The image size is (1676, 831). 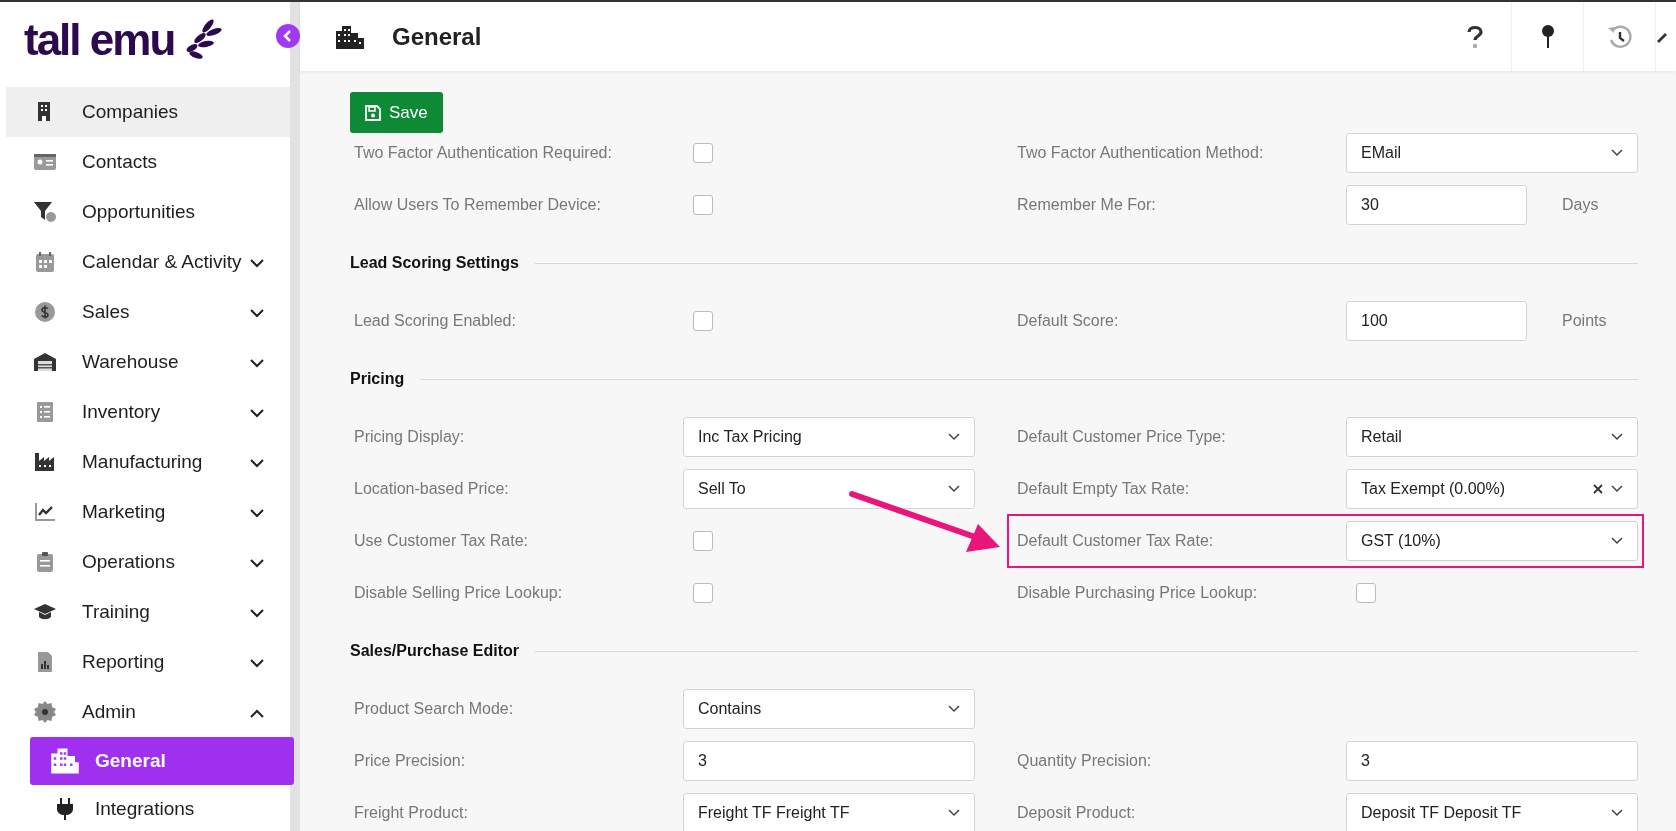 What do you see at coordinates (1492, 437) in the screenshot?
I see `dropdown: Retail` at bounding box center [1492, 437].